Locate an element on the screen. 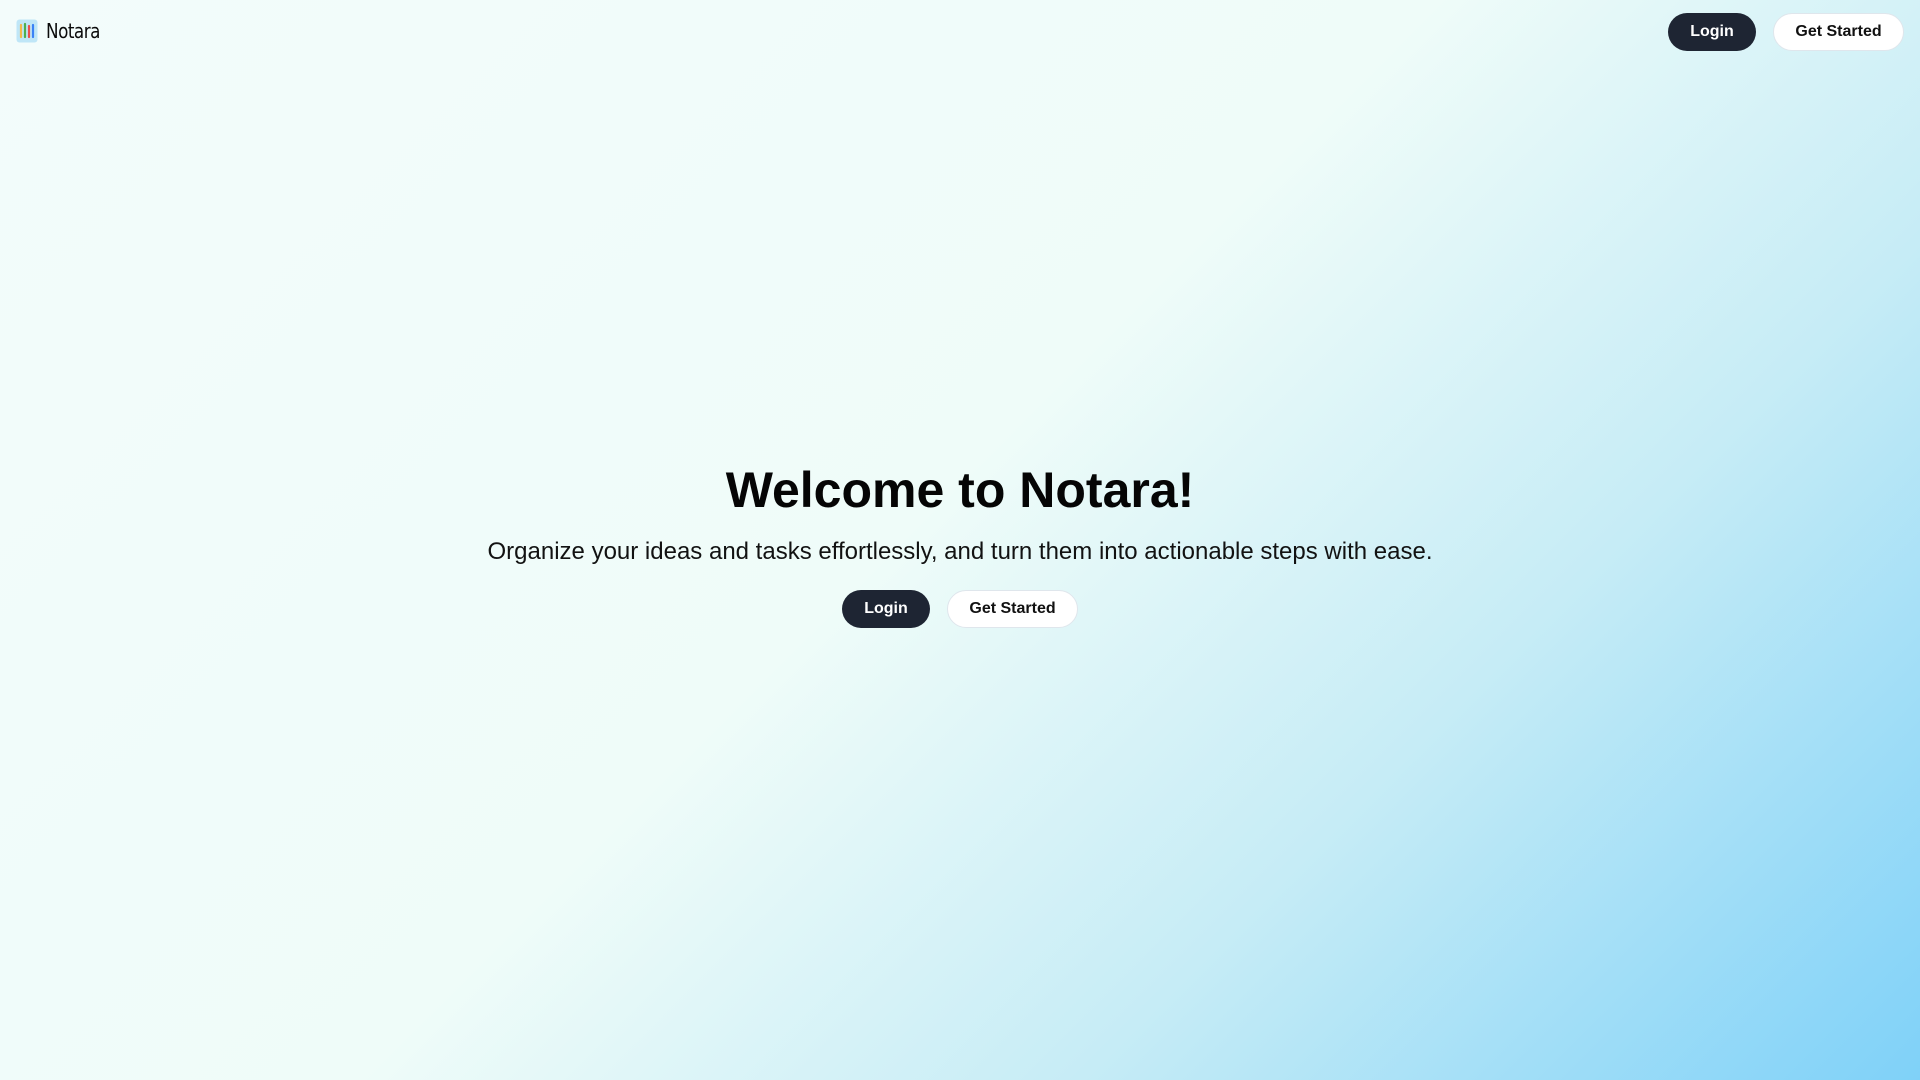  nav-actions: Login Get Started is located at coordinates (1786, 32).